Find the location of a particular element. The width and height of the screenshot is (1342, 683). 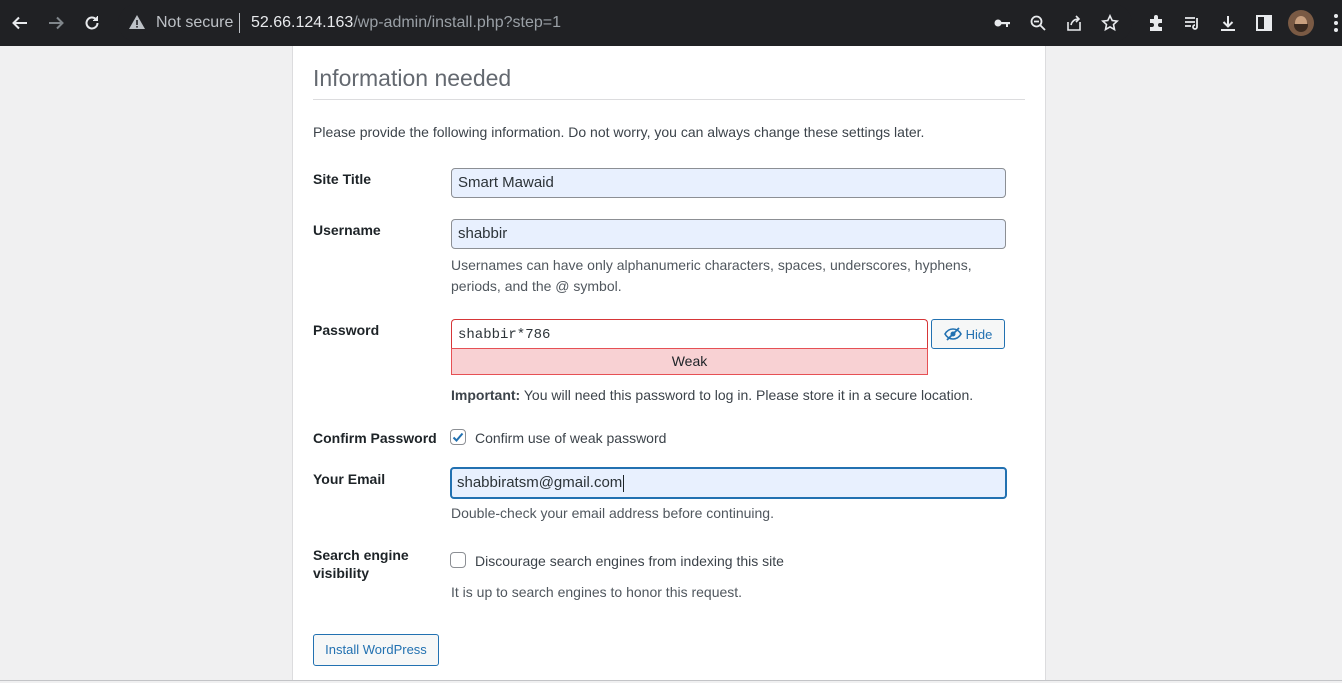

eye-slash-icon is located at coordinates (952, 334).